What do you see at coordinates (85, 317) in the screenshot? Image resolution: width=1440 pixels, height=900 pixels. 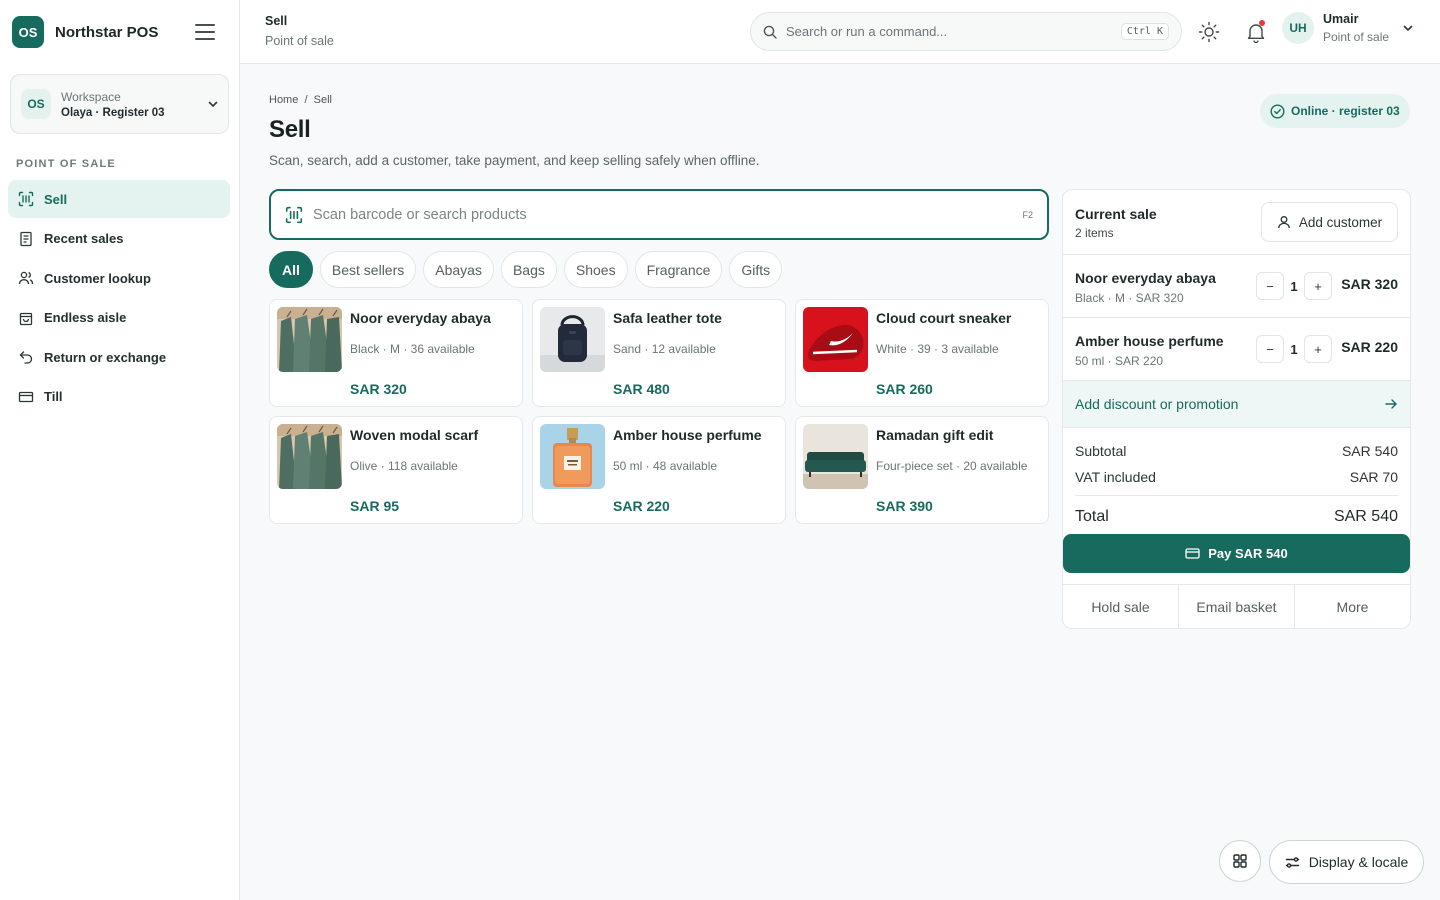 I see `sidebar-item-label: Endless aisle` at bounding box center [85, 317].